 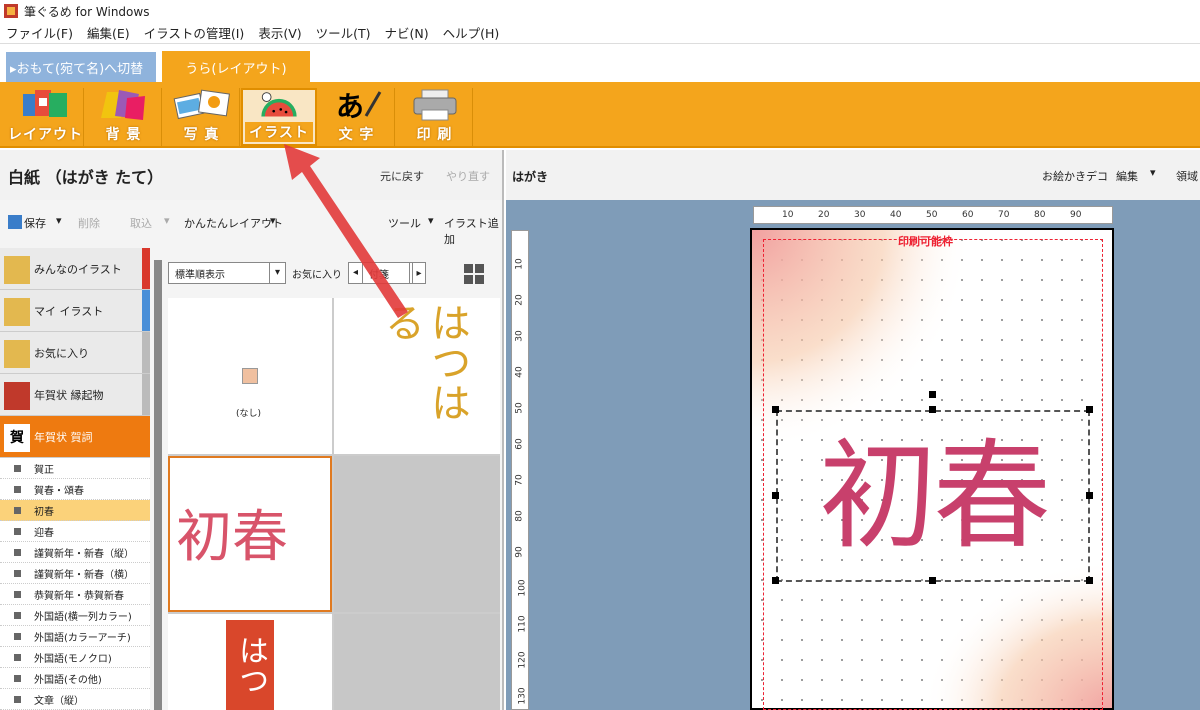 I want to click on rotate-handle, so click(x=932, y=394).